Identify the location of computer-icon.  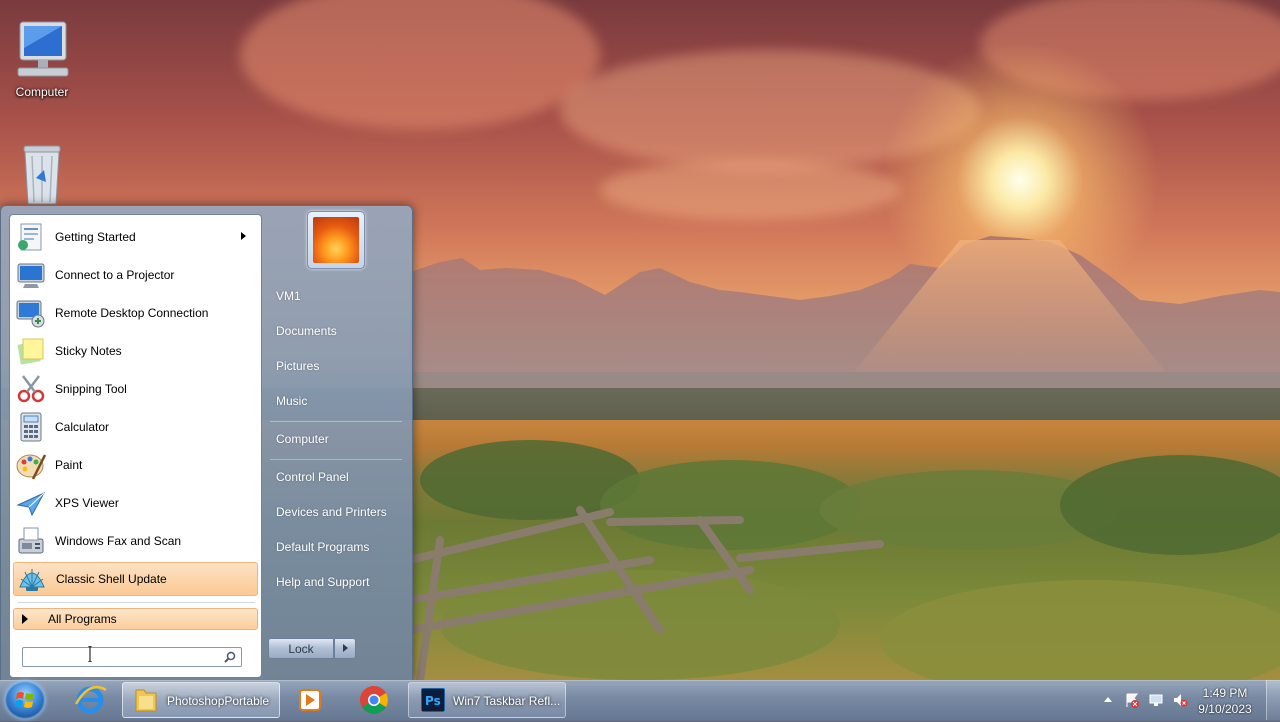
(43, 49).